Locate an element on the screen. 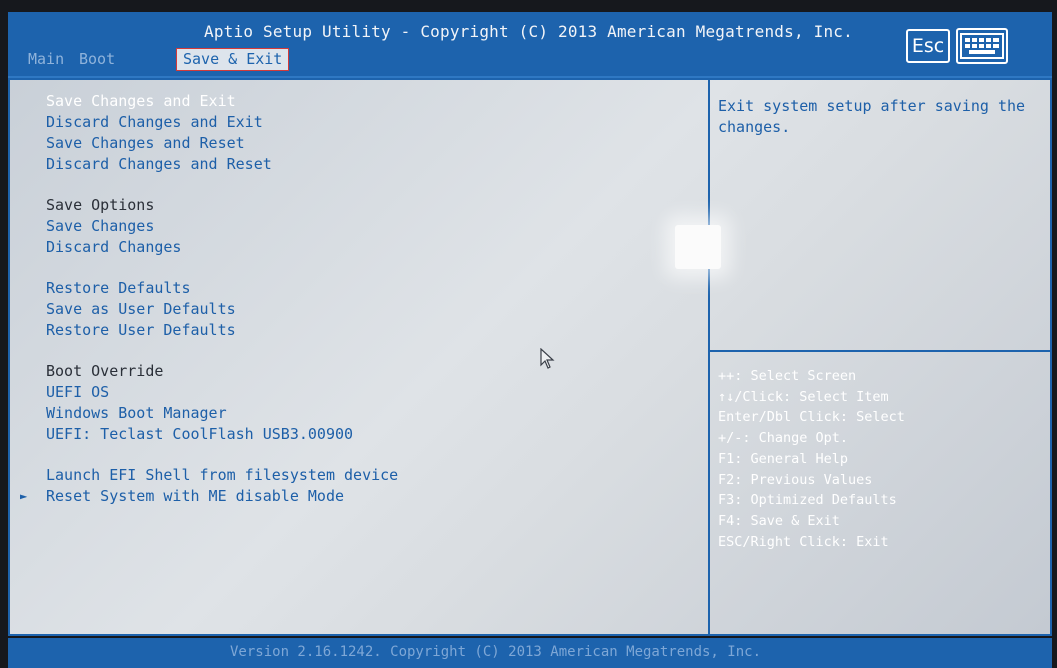 The width and height of the screenshot is (1057, 668). tab-save-exit: Save & Exit is located at coordinates (233, 59).